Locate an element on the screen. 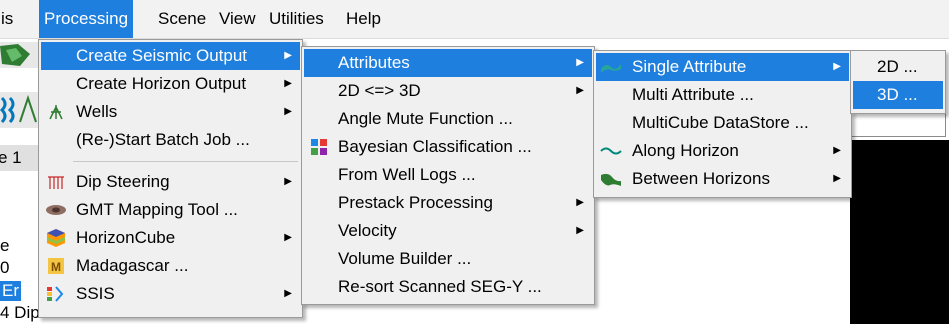  gmt-icon is located at coordinates (56, 210).